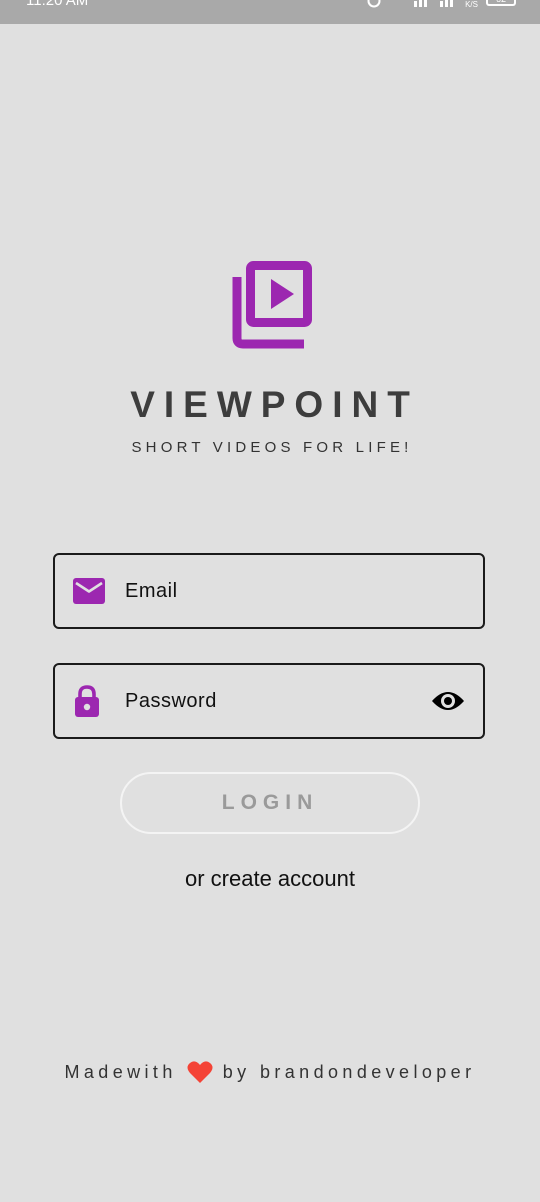 This screenshot has width=540, height=1202. I want to click on status-icons: K/S 62, so click(441, 4).